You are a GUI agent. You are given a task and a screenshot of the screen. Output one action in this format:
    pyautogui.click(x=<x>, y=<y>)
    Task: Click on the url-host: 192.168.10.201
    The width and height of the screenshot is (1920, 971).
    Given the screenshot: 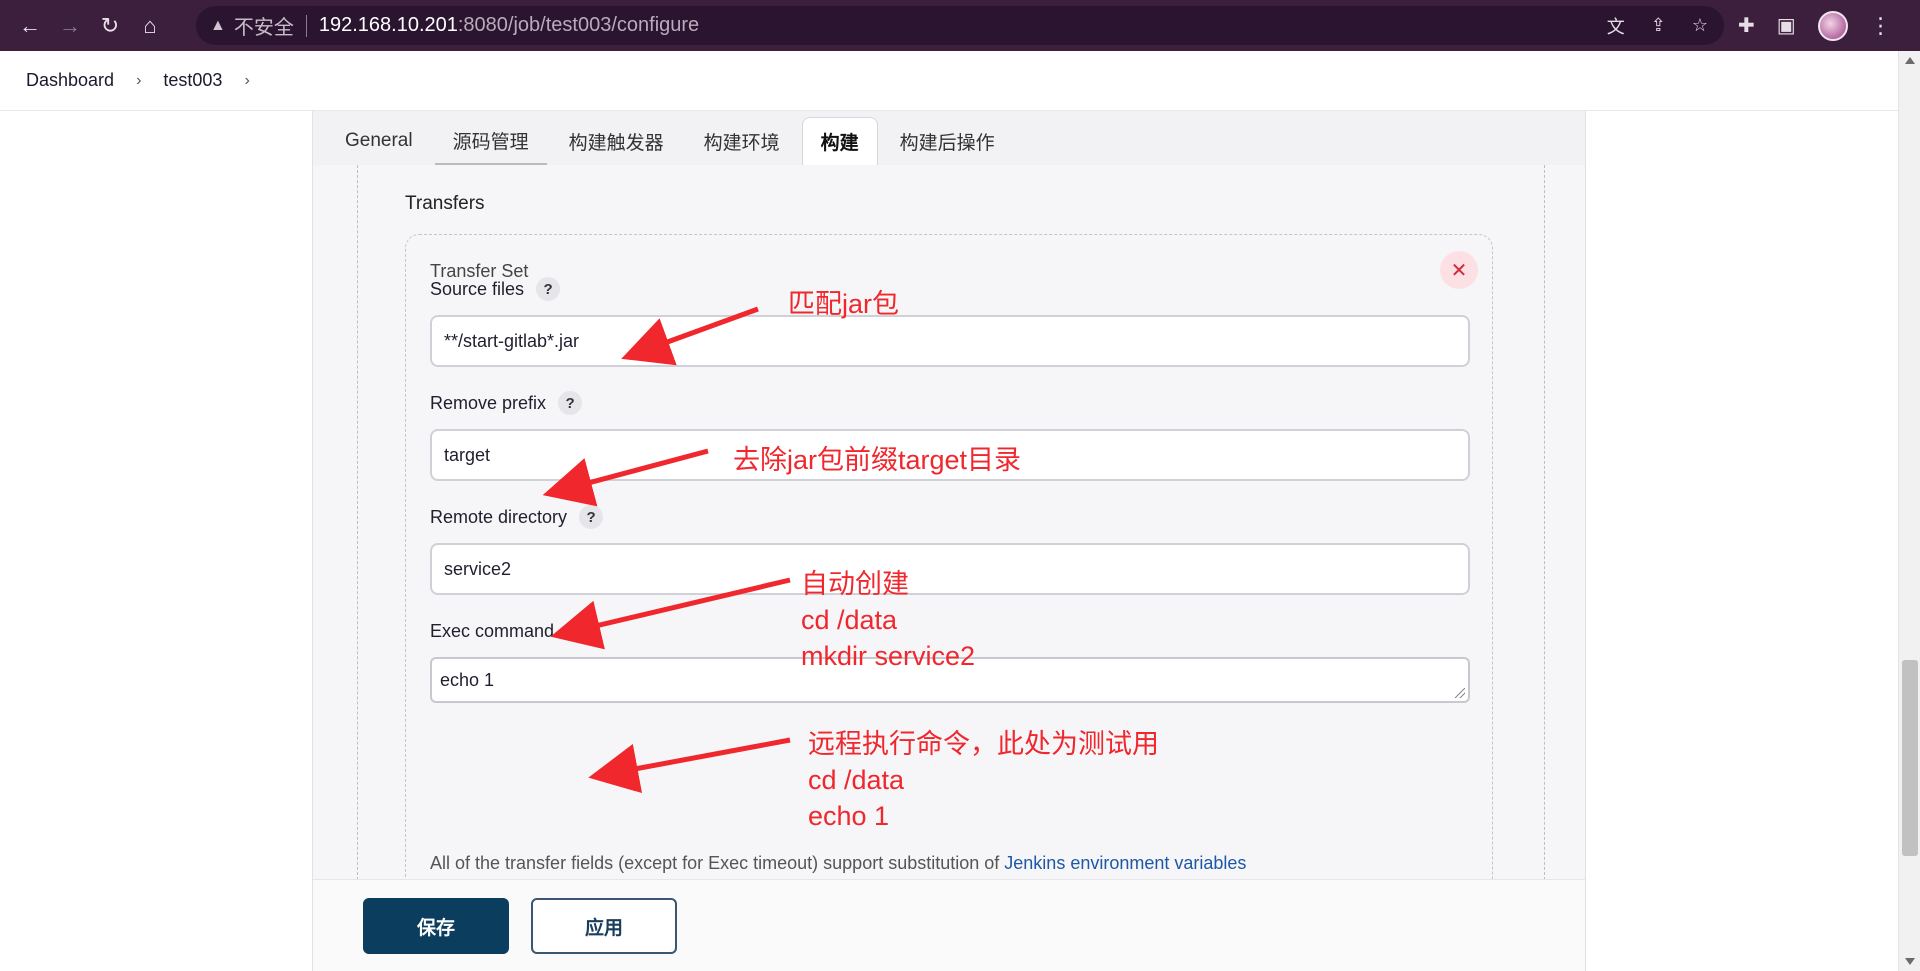 What is the action you would take?
    pyautogui.click(x=388, y=25)
    